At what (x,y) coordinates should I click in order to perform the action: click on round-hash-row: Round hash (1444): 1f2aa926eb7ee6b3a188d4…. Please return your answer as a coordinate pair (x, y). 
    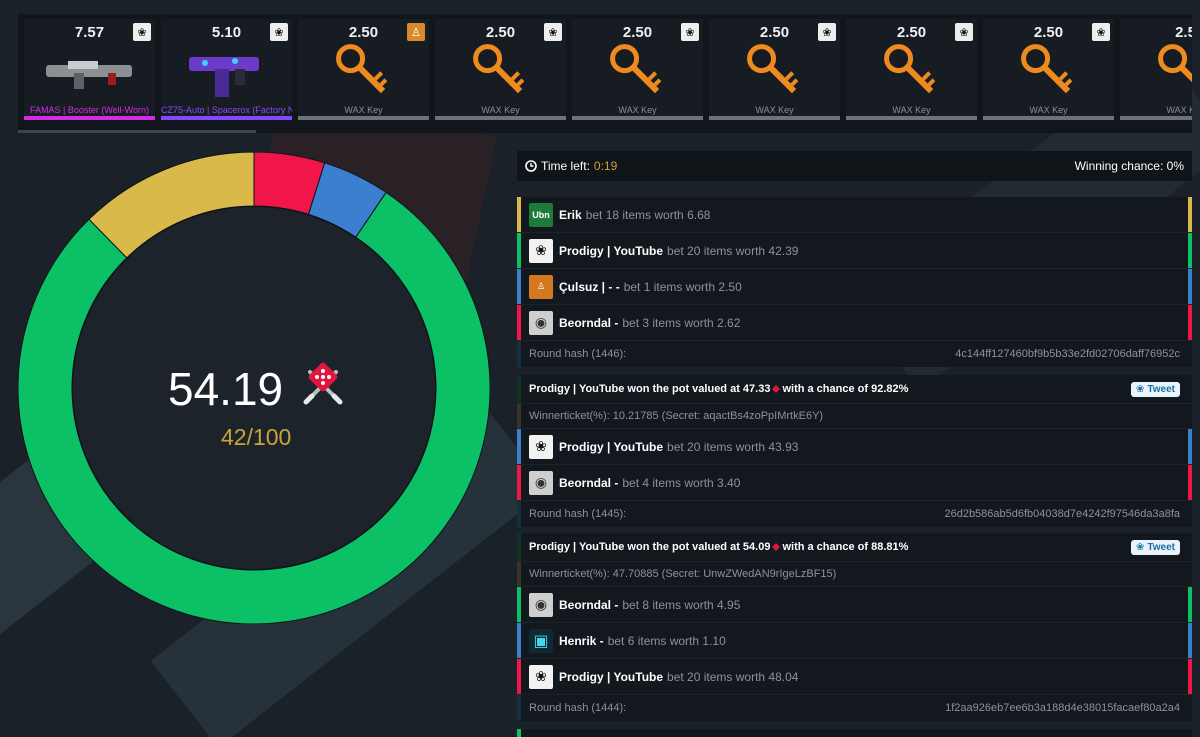
    Looking at the image, I should click on (854, 708).